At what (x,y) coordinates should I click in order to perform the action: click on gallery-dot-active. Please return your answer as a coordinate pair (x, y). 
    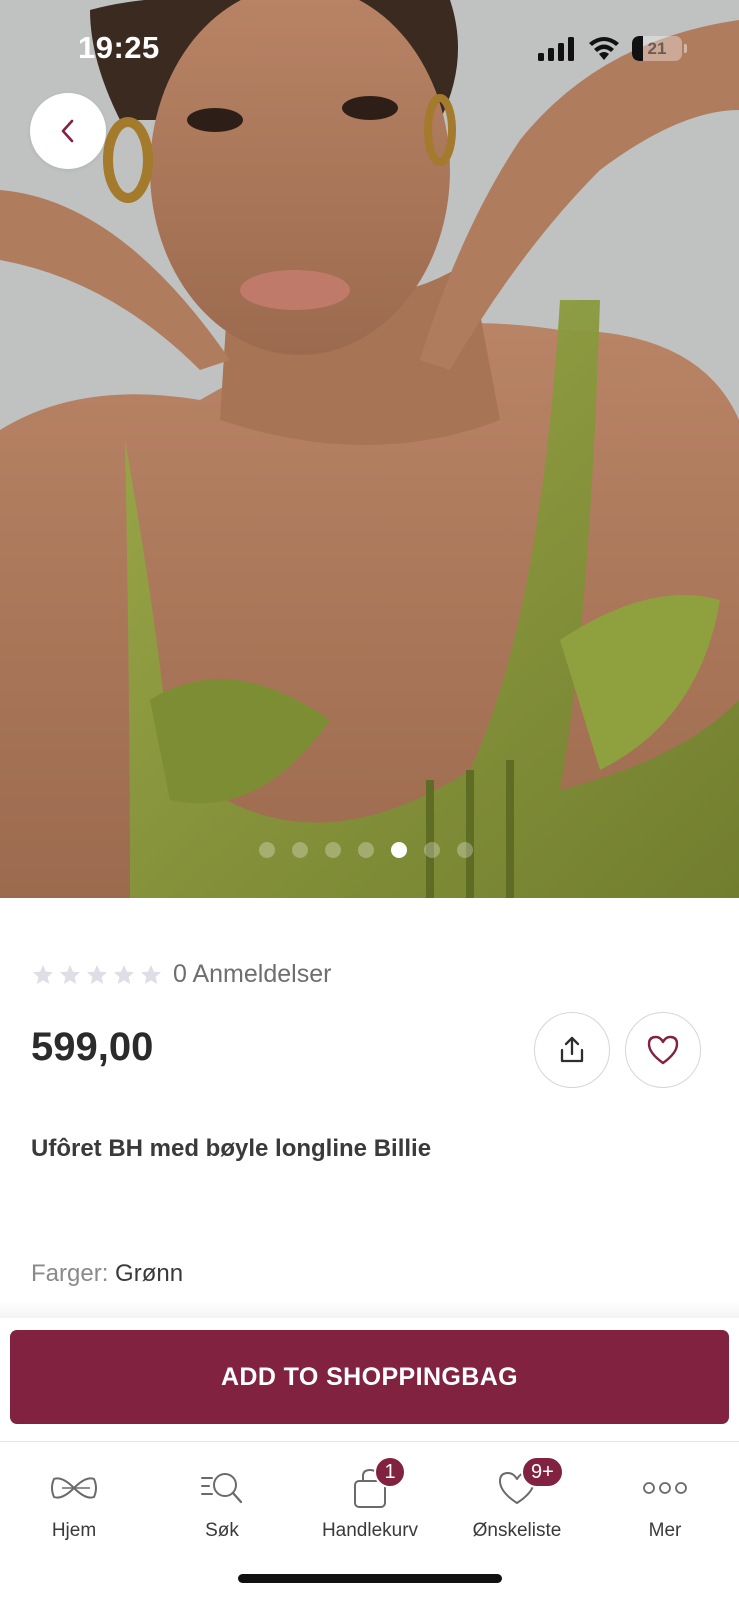
    Looking at the image, I should click on (399, 850).